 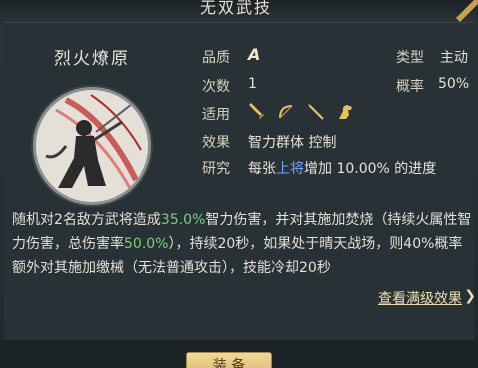 I want to click on page-title: 无双武技, so click(x=236, y=8).